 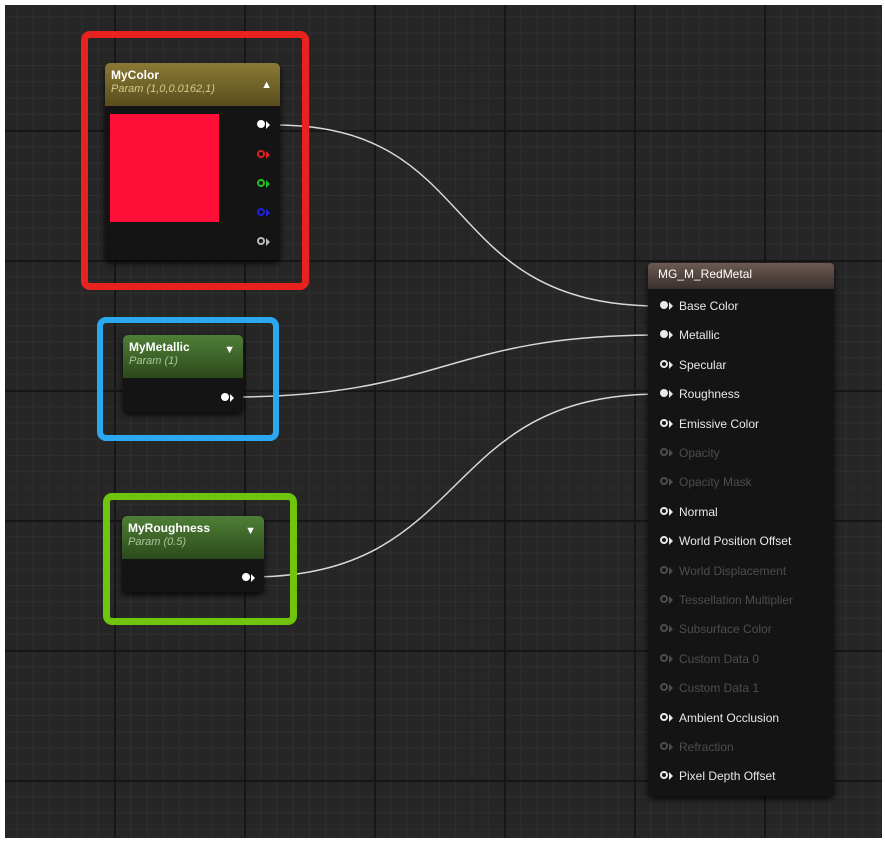 I want to click on material-input-label: Roughness, so click(x=709, y=394).